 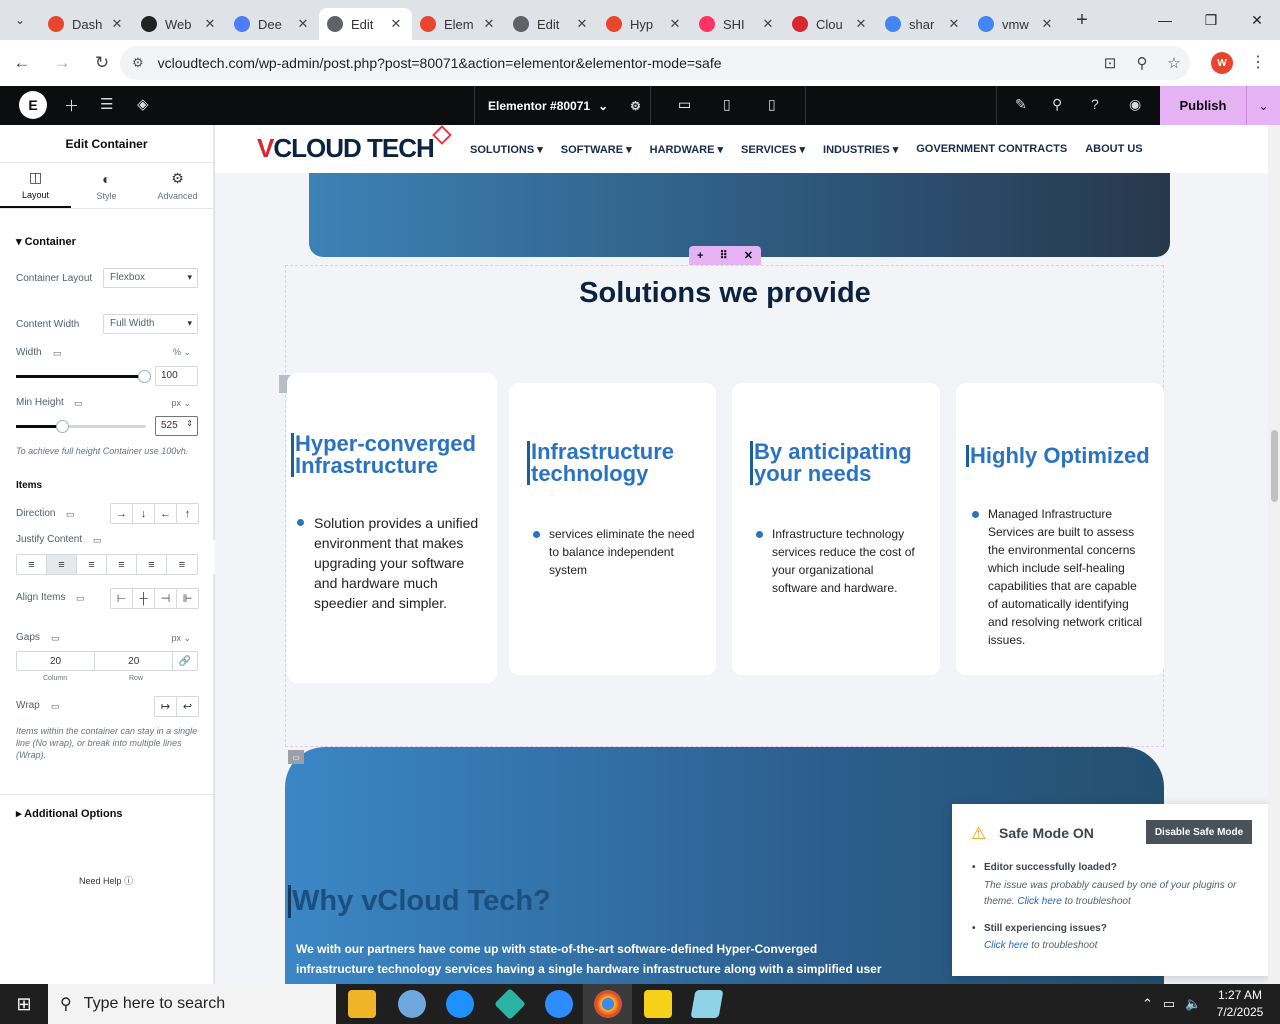 I want to click on browser-menu-icon: ⋮, so click(x=1258, y=62).